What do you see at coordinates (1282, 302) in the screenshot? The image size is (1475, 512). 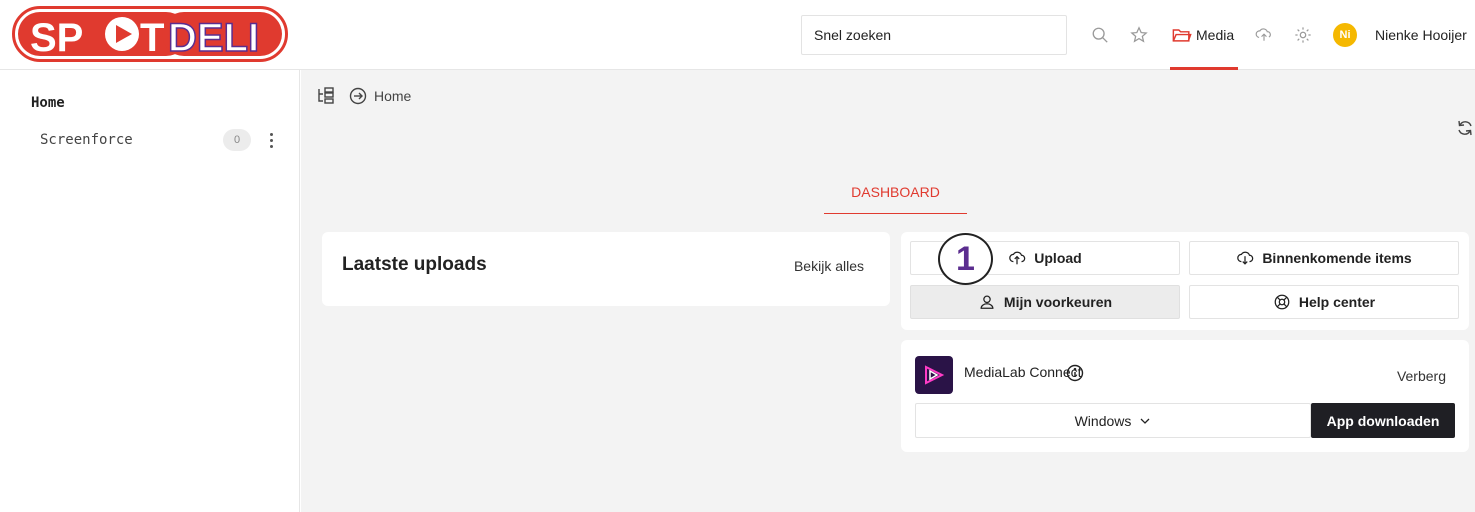 I see `lifebuoy-icon` at bounding box center [1282, 302].